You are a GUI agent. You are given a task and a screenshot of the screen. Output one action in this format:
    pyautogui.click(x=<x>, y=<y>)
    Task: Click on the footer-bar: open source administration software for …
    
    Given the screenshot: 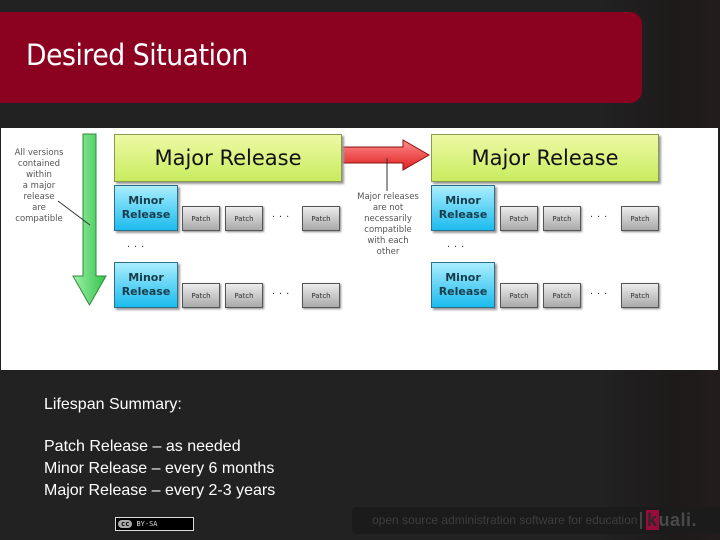 What is the action you would take?
    pyautogui.click(x=536, y=520)
    